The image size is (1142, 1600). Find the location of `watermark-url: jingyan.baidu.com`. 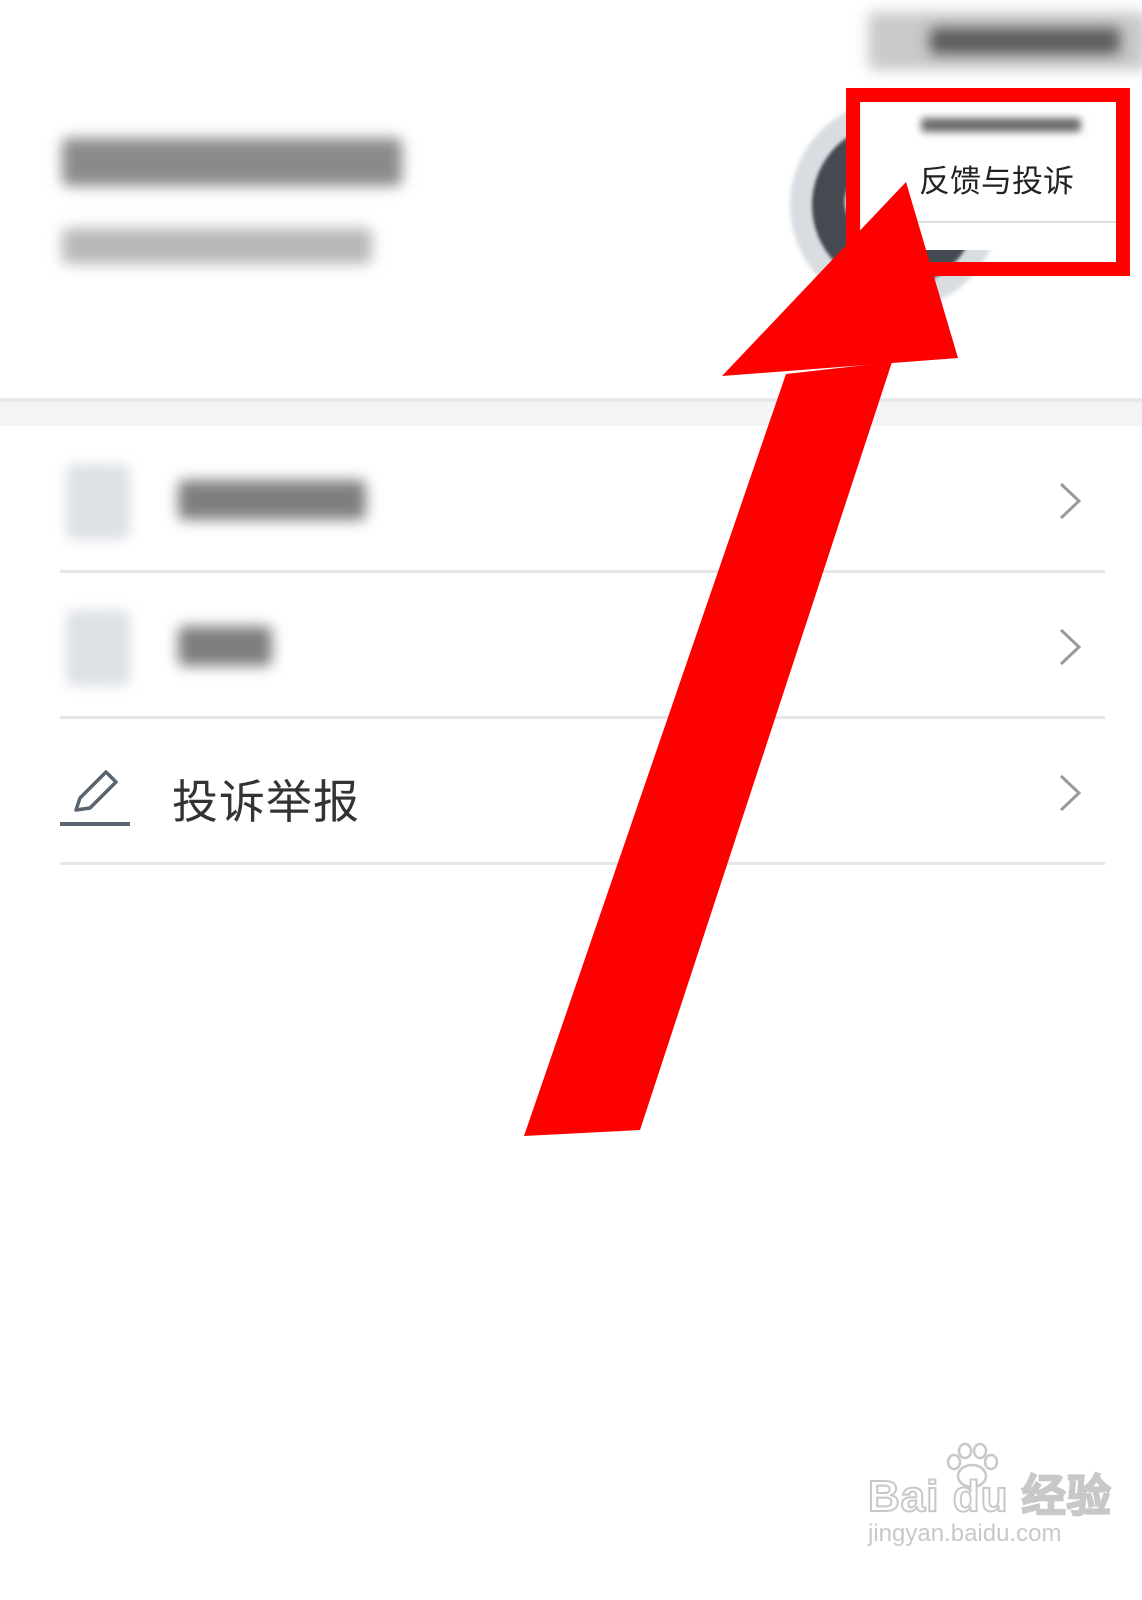

watermark-url: jingyan.baidu.com is located at coordinates (965, 1533).